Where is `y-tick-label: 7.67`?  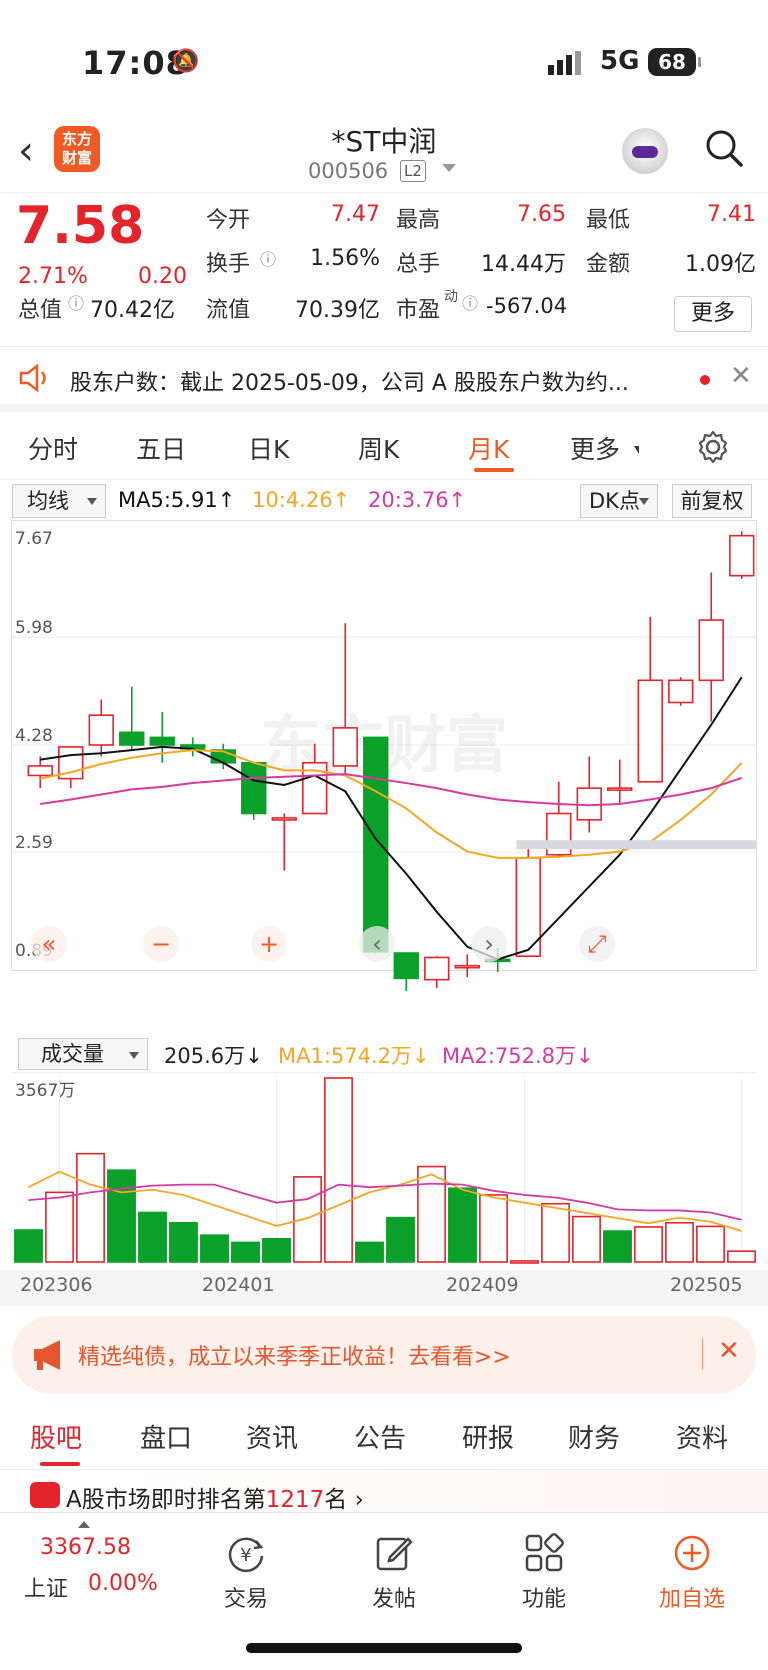
y-tick-label: 7.67 is located at coordinates (34, 539).